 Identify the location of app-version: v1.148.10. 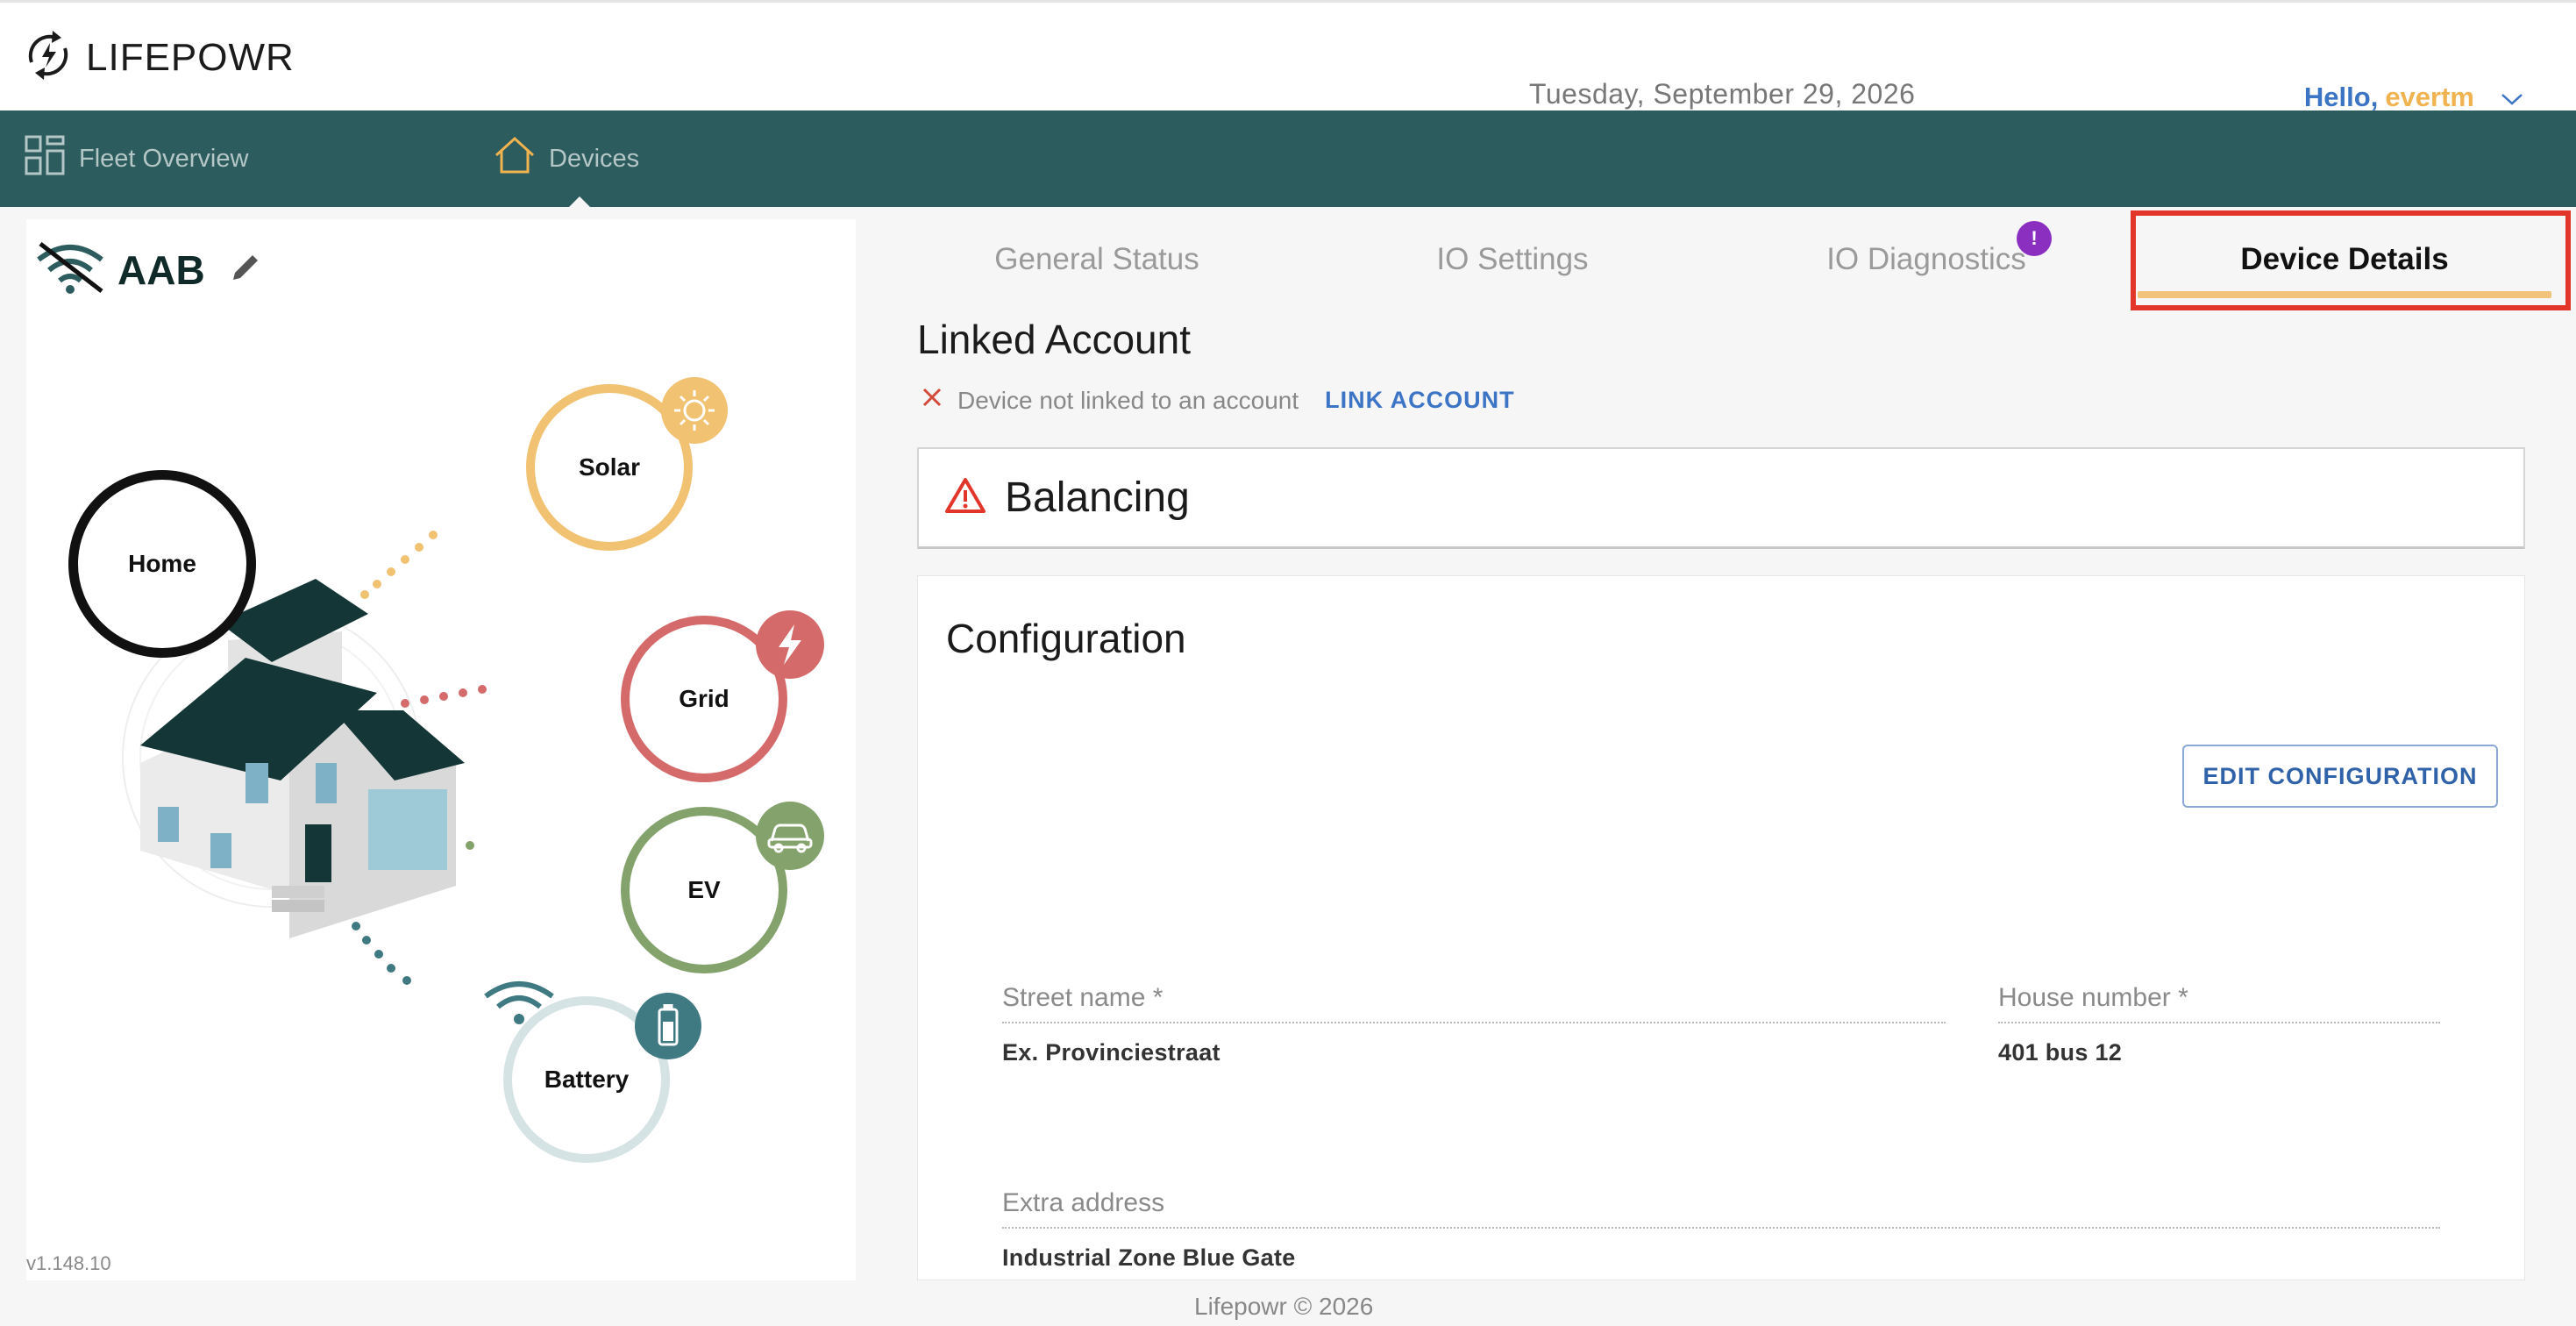
(68, 1263).